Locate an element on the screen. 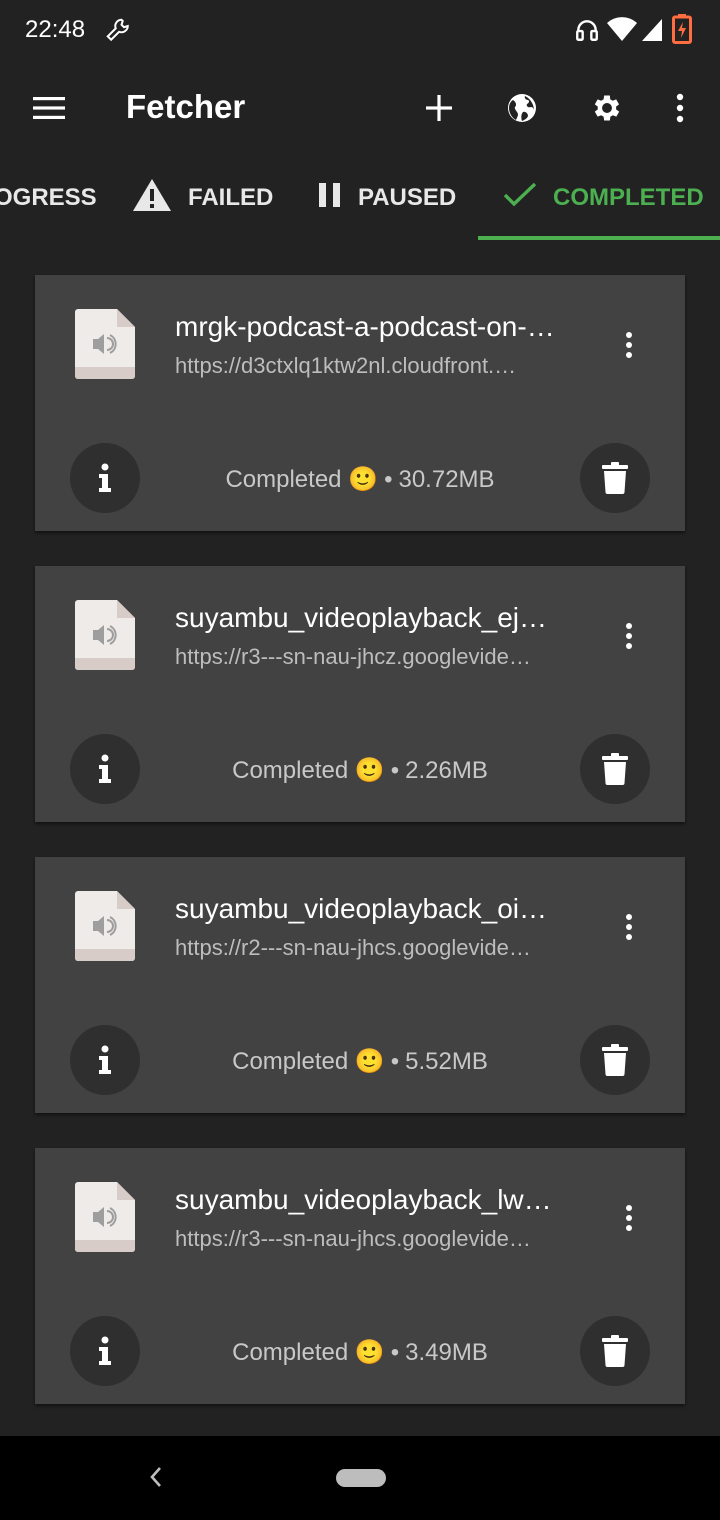 Image resolution: width=720 pixels, height=1520 pixels. wrench-icon is located at coordinates (119, 33).